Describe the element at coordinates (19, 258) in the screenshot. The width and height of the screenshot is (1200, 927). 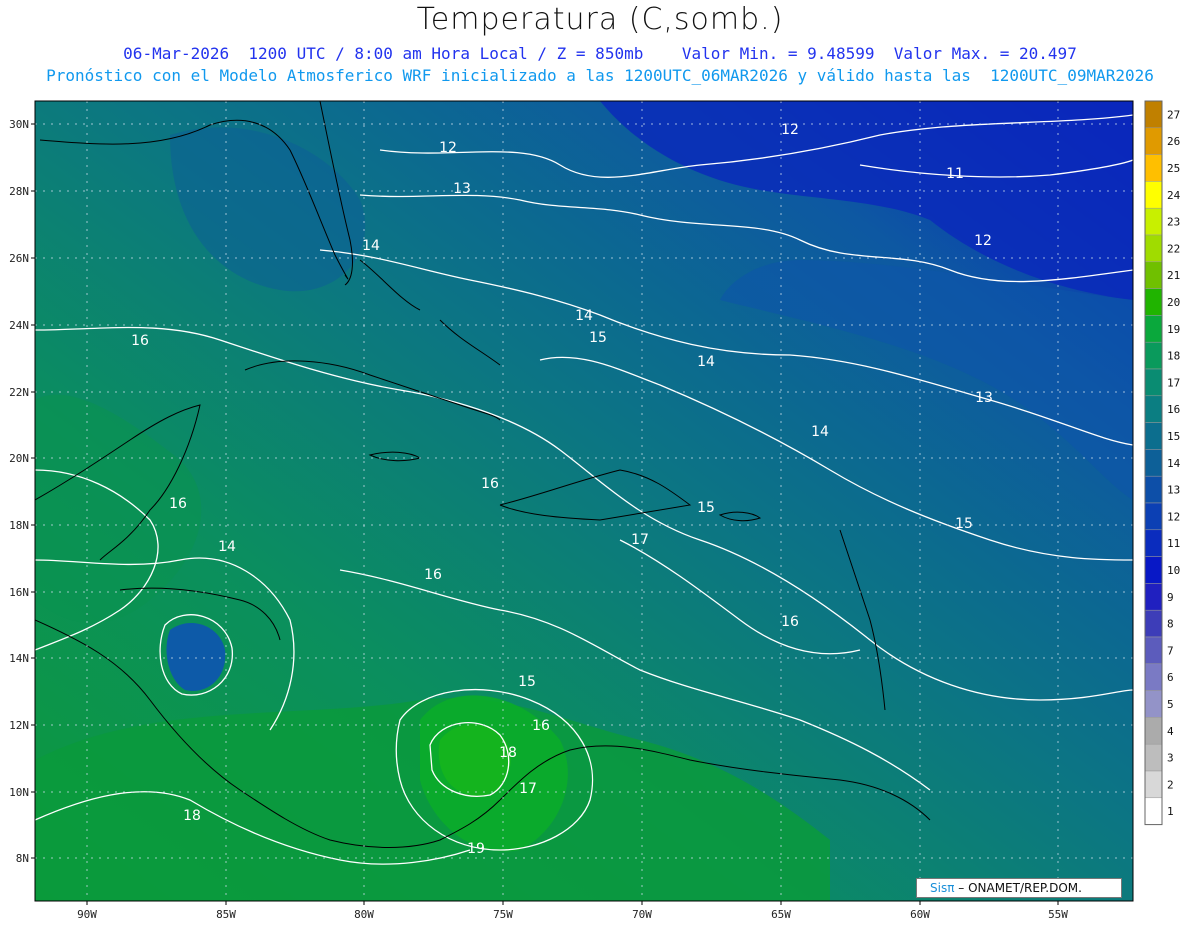
I see `lat-tick-label: 26N` at that location.